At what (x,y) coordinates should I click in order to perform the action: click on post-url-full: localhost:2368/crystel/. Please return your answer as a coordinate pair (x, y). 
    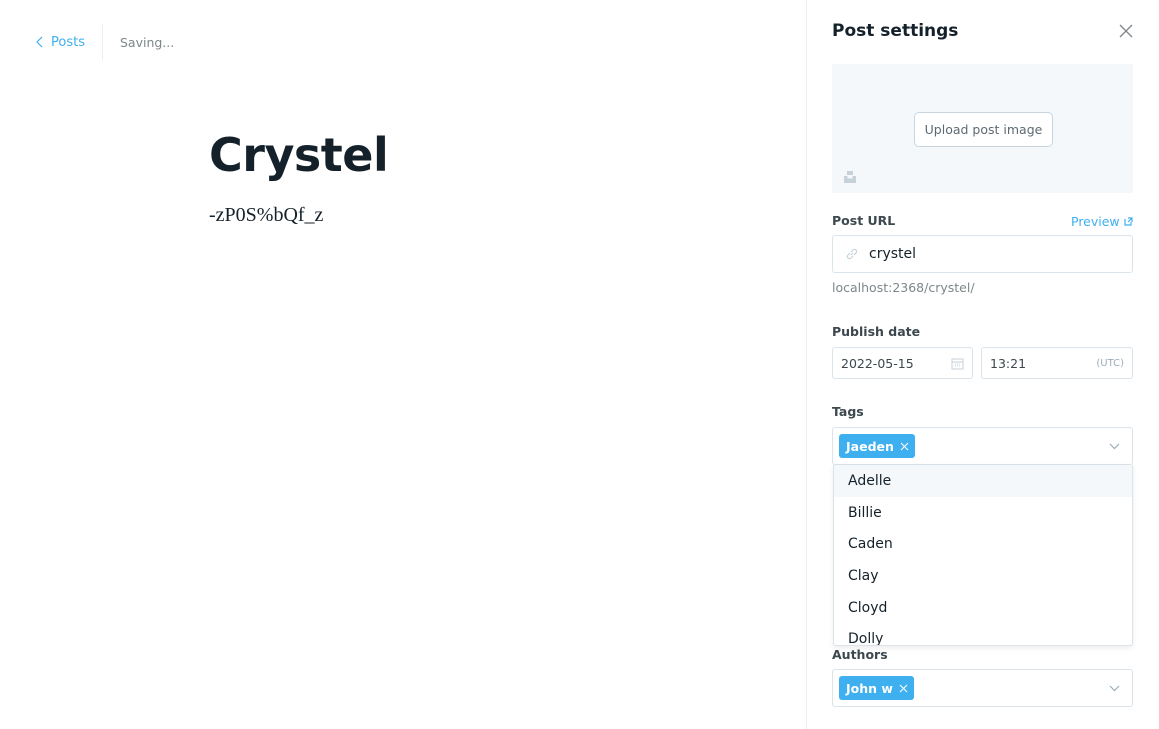
    Looking at the image, I should click on (903, 287).